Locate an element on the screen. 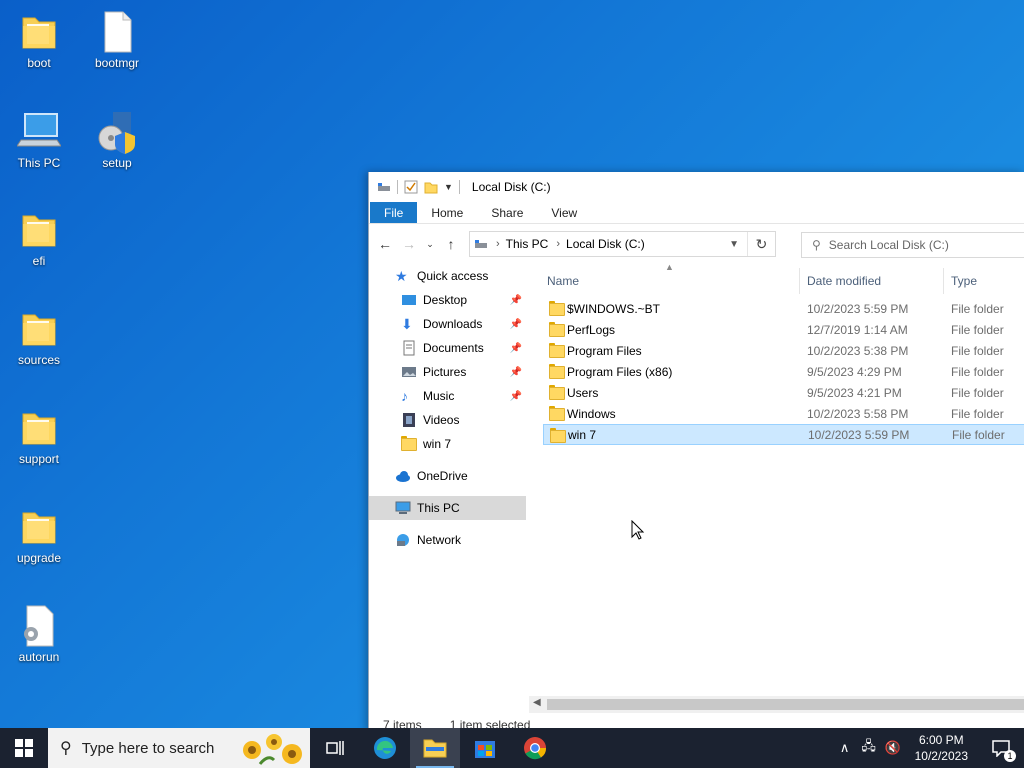 This screenshot has width=1024, height=768. desktop-icon-upgrade: upgrade is located at coordinates (39, 535).